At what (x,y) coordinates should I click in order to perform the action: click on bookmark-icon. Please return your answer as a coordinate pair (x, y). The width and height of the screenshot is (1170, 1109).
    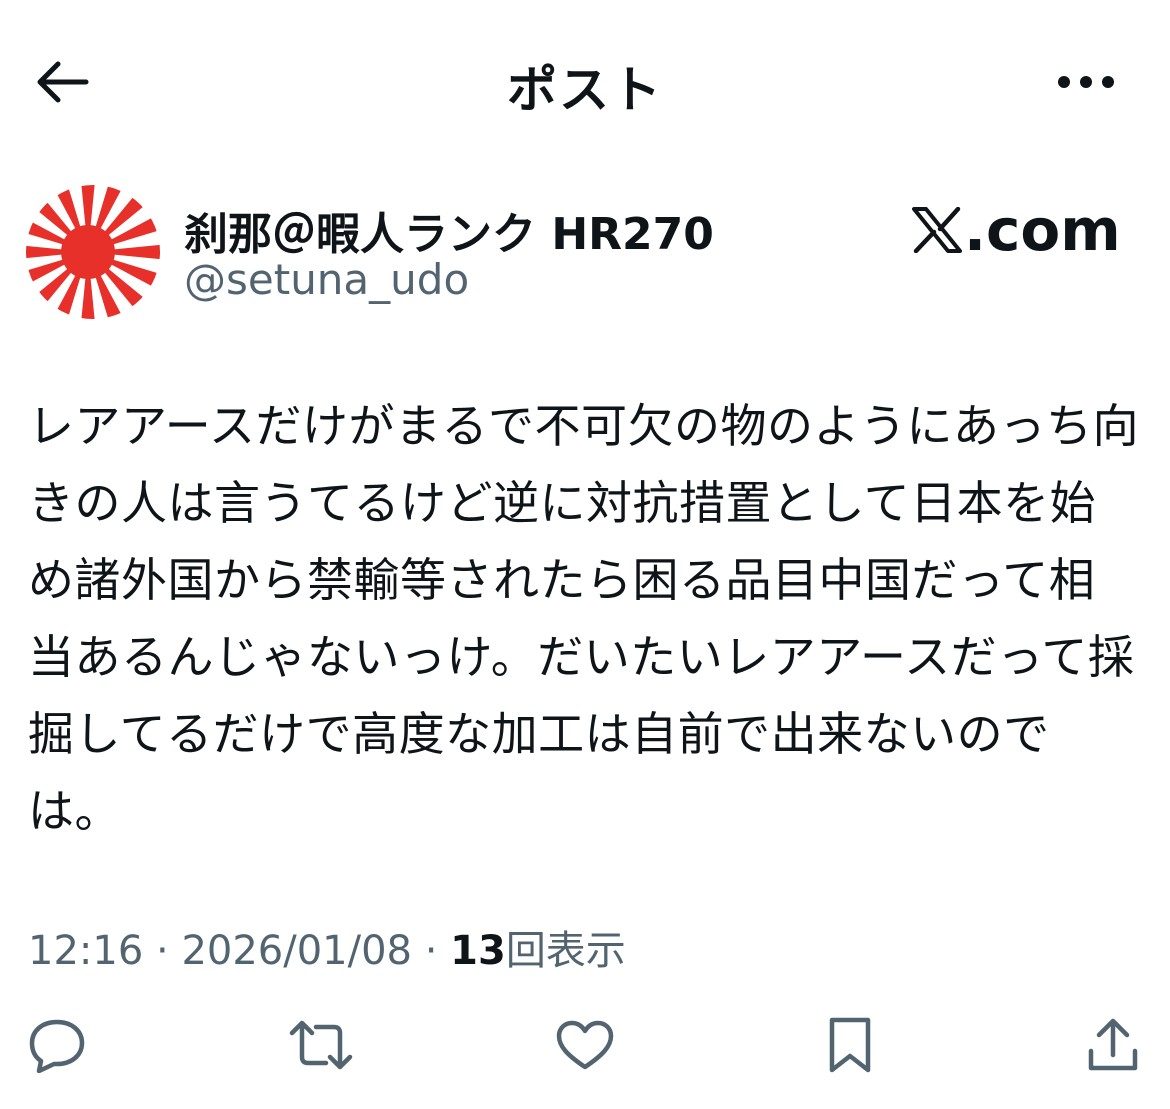
    Looking at the image, I should click on (850, 1045).